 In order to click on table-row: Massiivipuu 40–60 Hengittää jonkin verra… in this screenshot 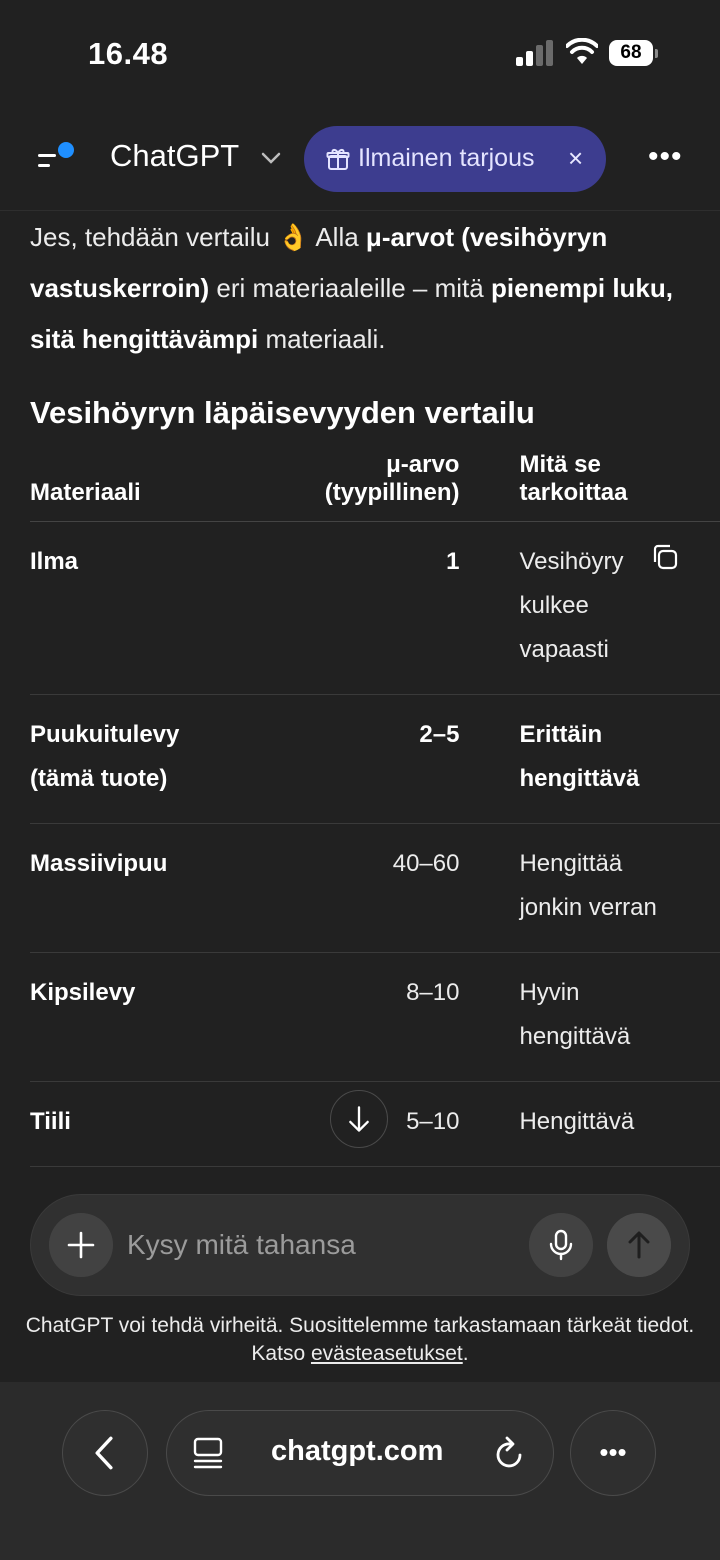, I will do `click(375, 888)`.